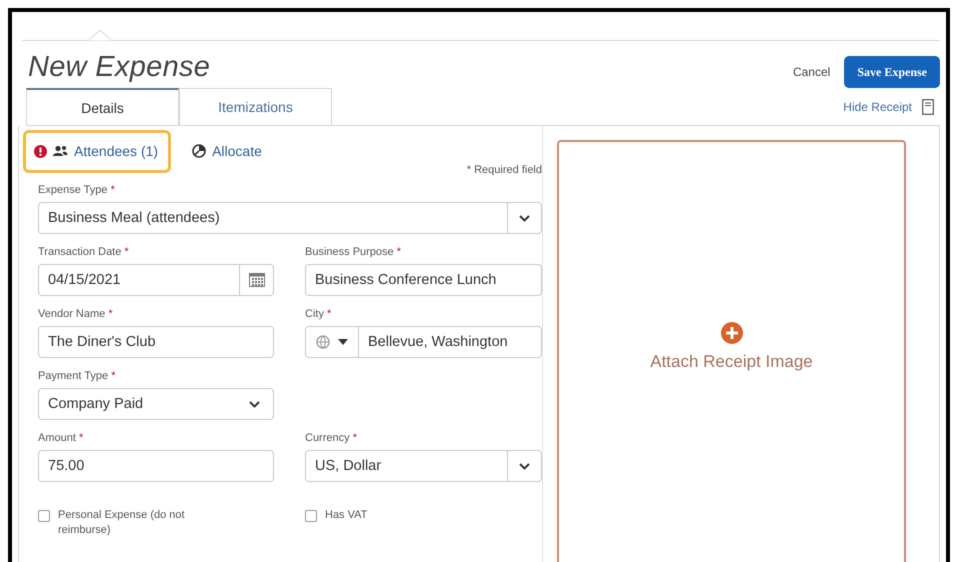 This screenshot has width=962, height=562. What do you see at coordinates (156, 404) in the screenshot?
I see `dropdown: Company Paid` at bounding box center [156, 404].